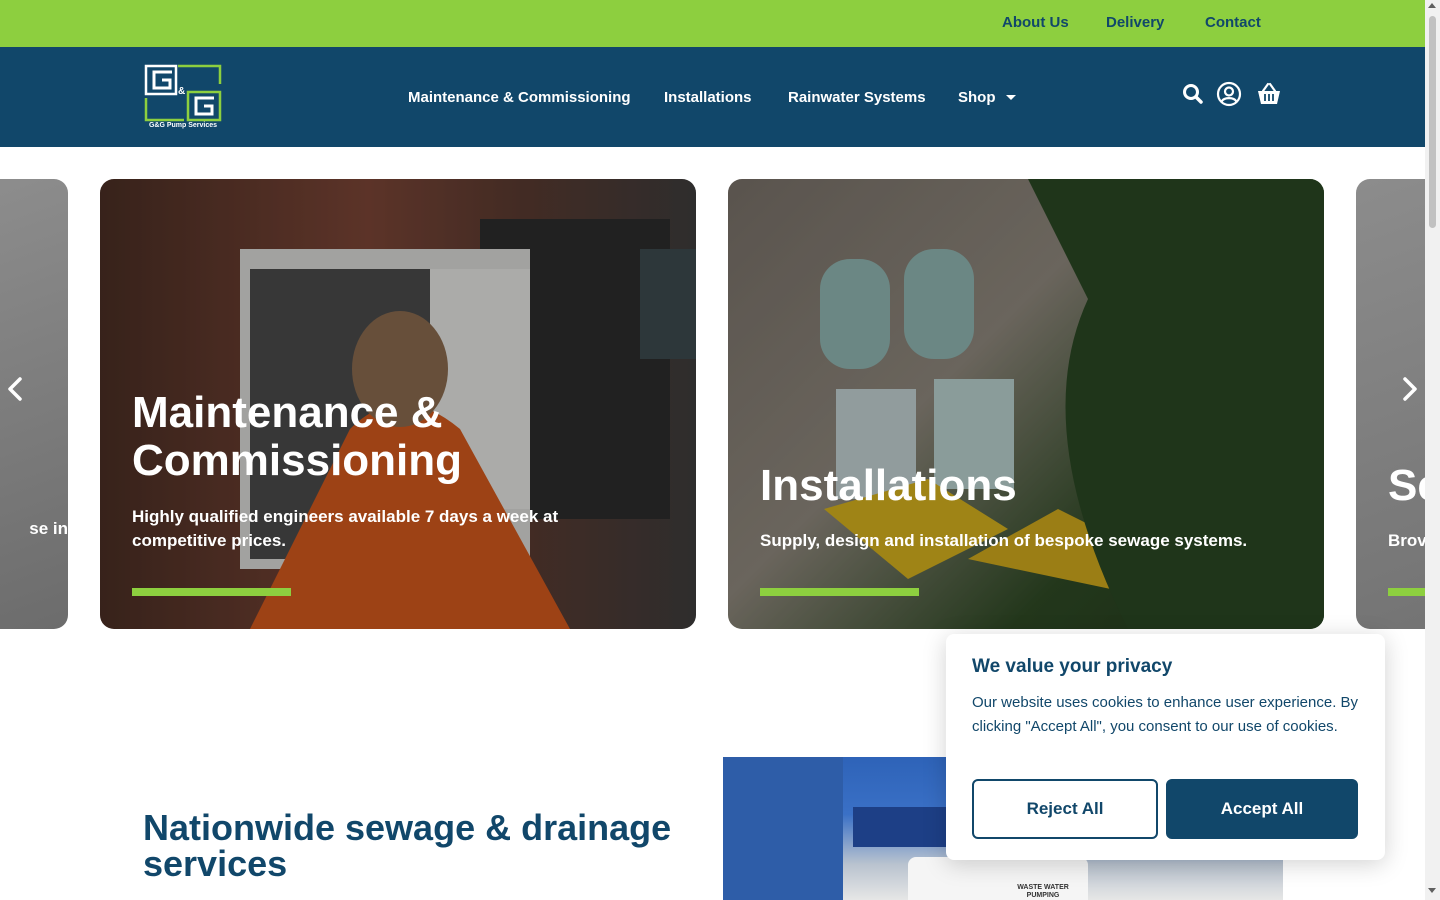 Image resolution: width=1440 pixels, height=900 pixels. I want to click on about-us-link: About Us, so click(1035, 22).